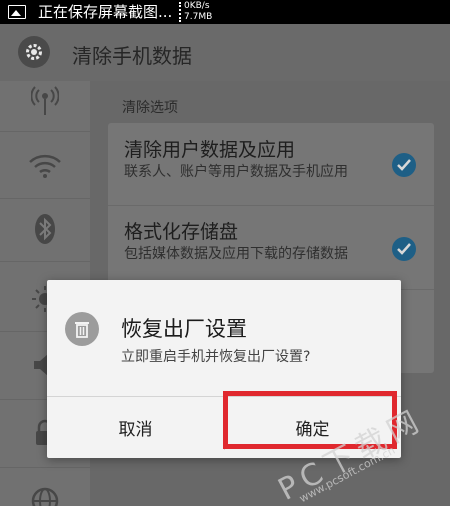 Image resolution: width=450 pixels, height=506 pixels. I want to click on broadcast-icon, so click(45, 101).